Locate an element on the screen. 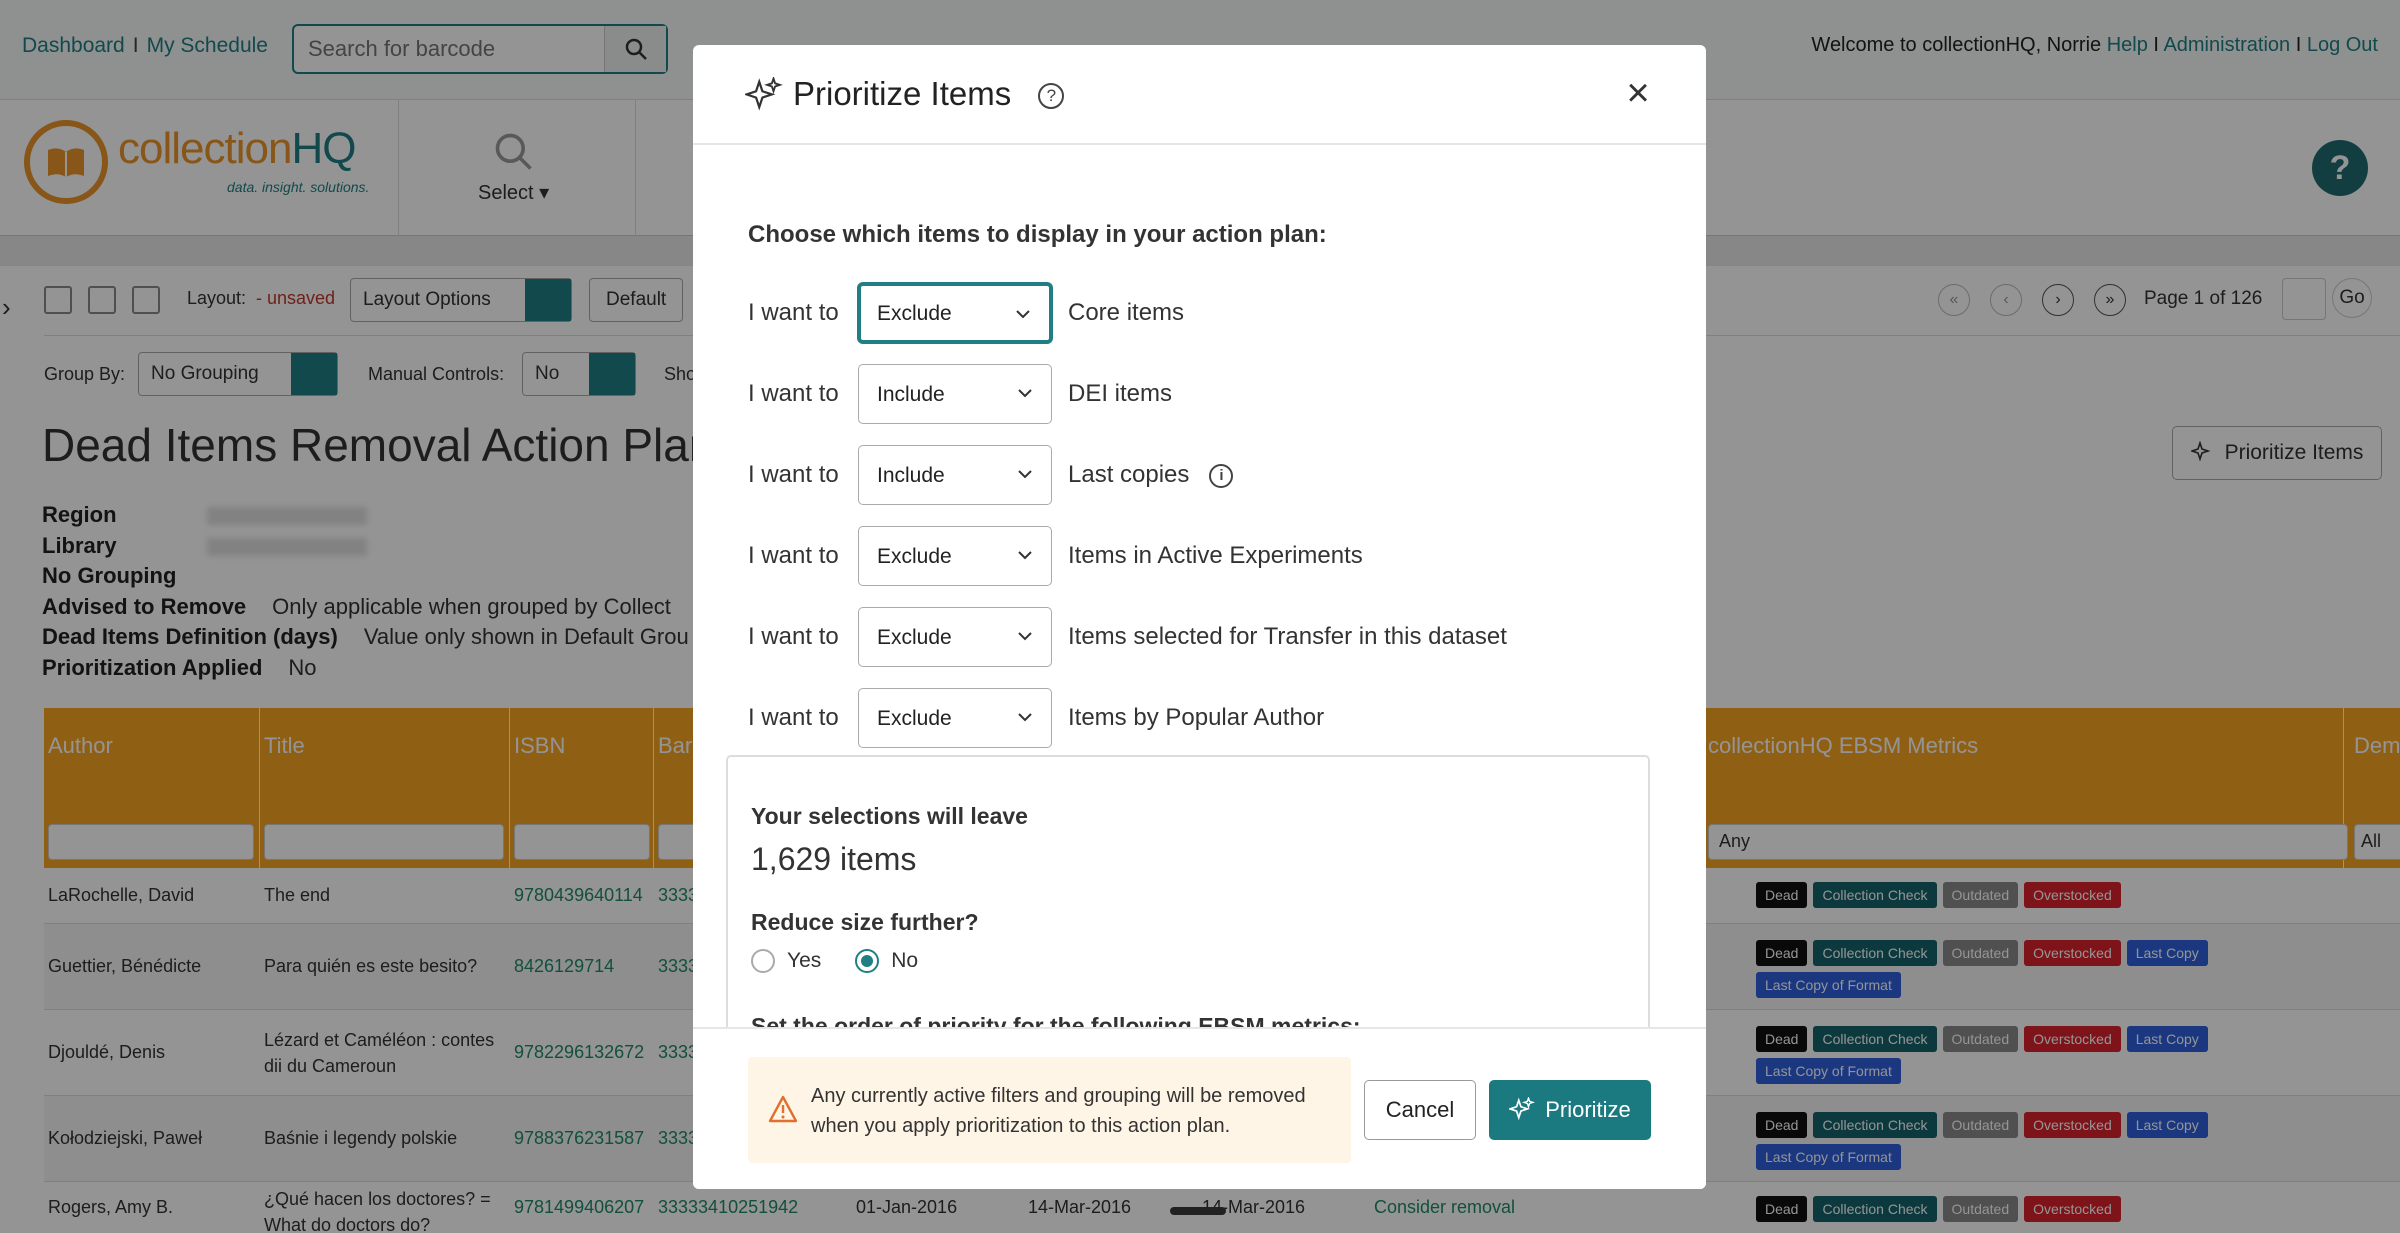 This screenshot has width=2400, height=1233. option-row-dei-items: I want to Include DEI items is located at coordinates (1198, 394).